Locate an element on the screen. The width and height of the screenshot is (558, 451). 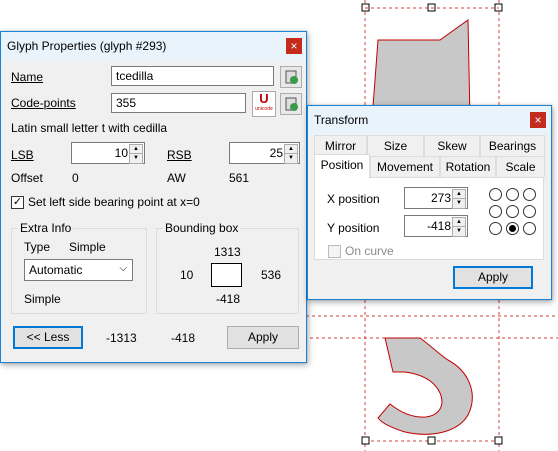
name-label: Name is located at coordinates (27, 77).